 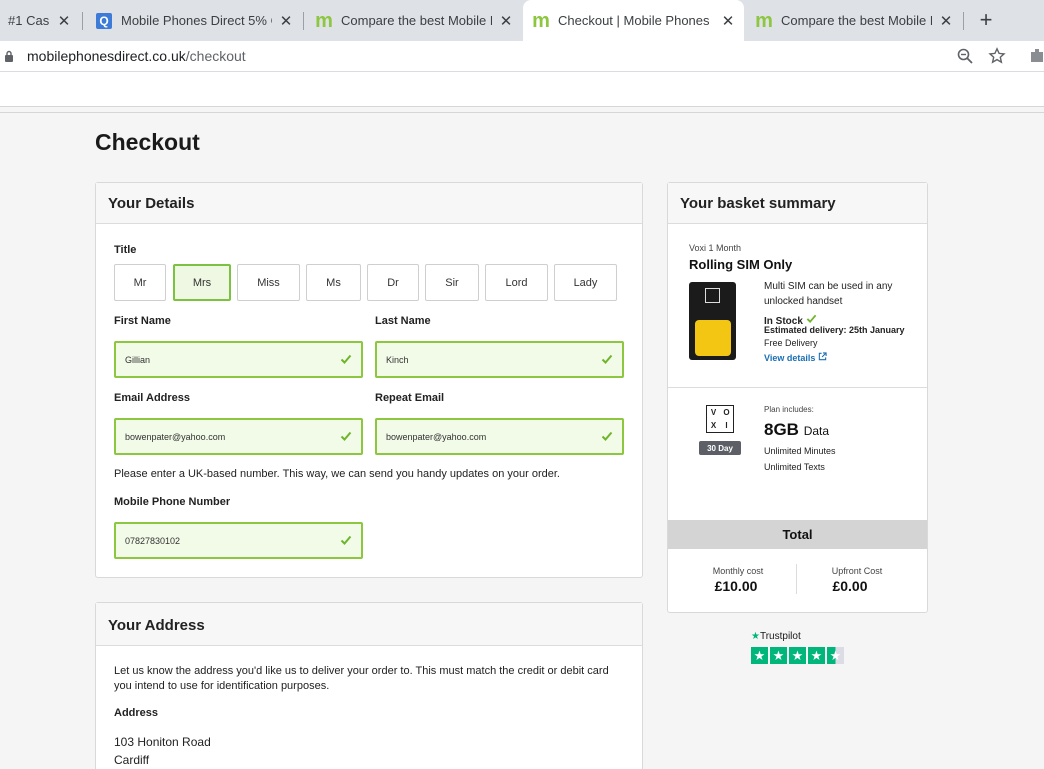 I want to click on external-link-icon, so click(x=822, y=356).